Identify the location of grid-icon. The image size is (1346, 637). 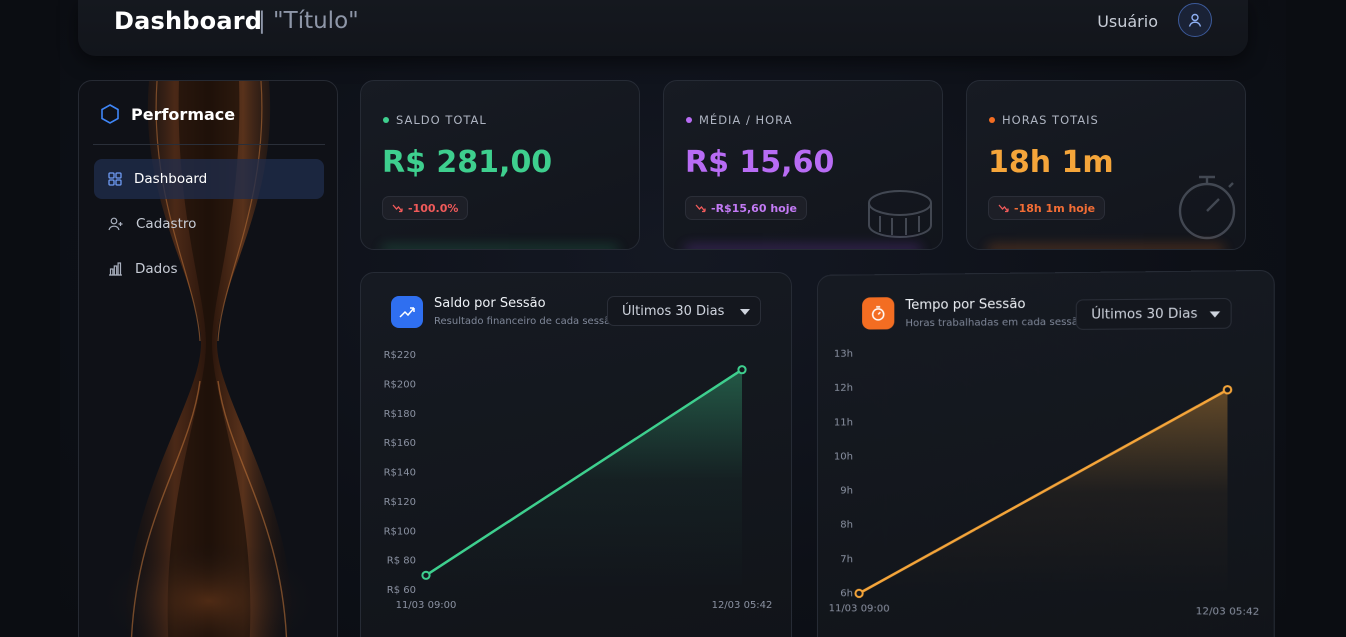
(115, 179).